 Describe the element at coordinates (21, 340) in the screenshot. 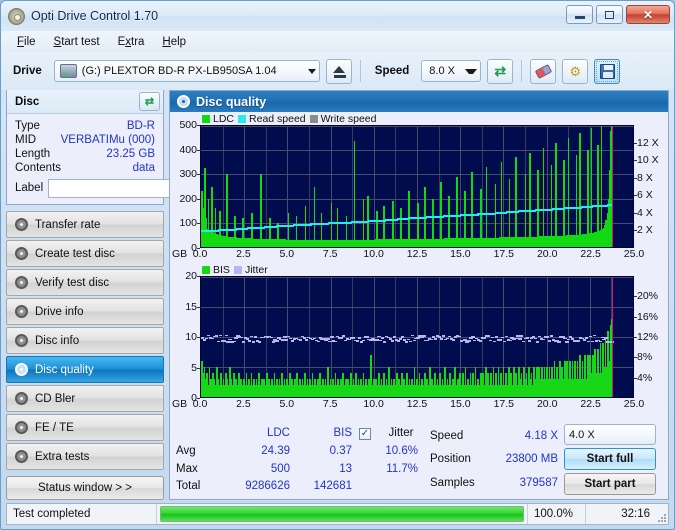

I see `disc-info-icon` at that location.